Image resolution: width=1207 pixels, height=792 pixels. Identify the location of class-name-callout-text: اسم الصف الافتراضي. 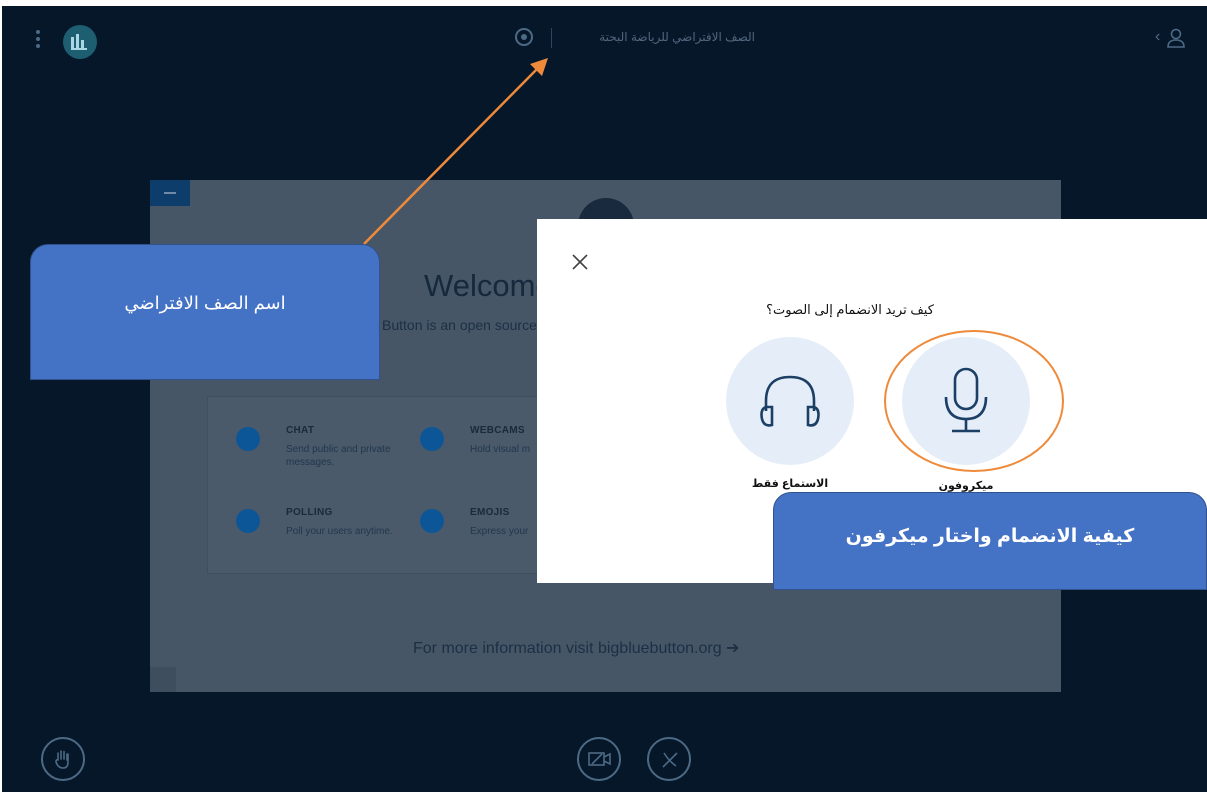
(205, 303).